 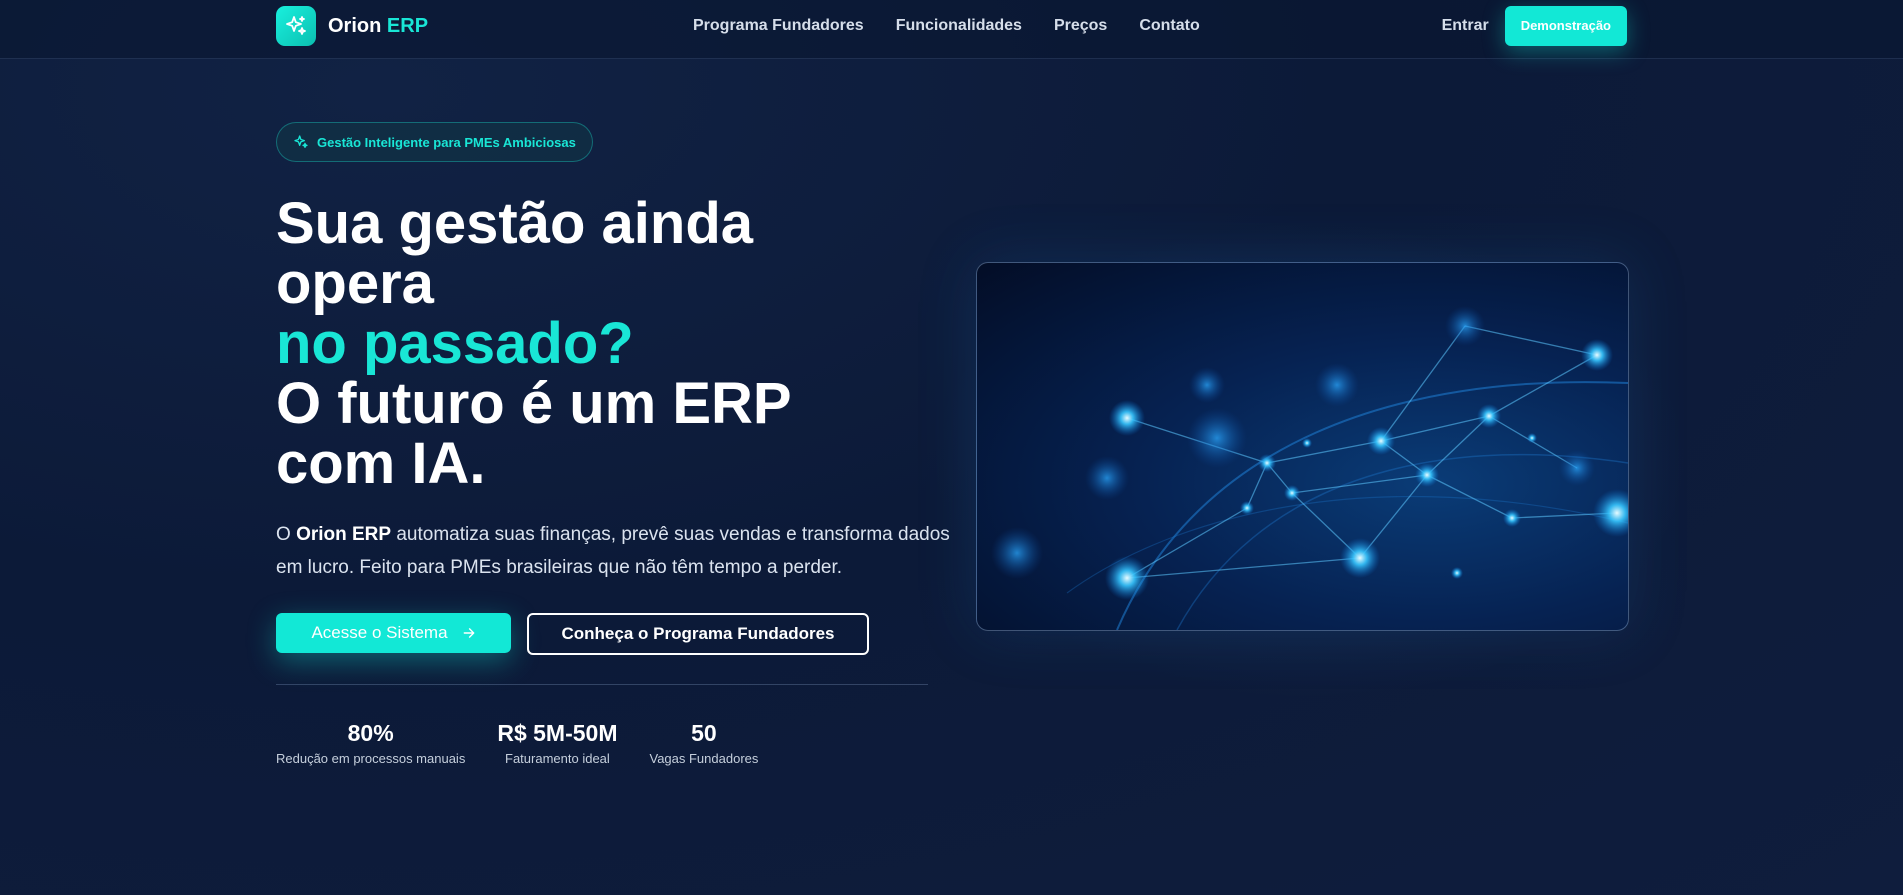 What do you see at coordinates (534, 403) in the screenshot?
I see `headline-line-3: O futuro é um ERP` at bounding box center [534, 403].